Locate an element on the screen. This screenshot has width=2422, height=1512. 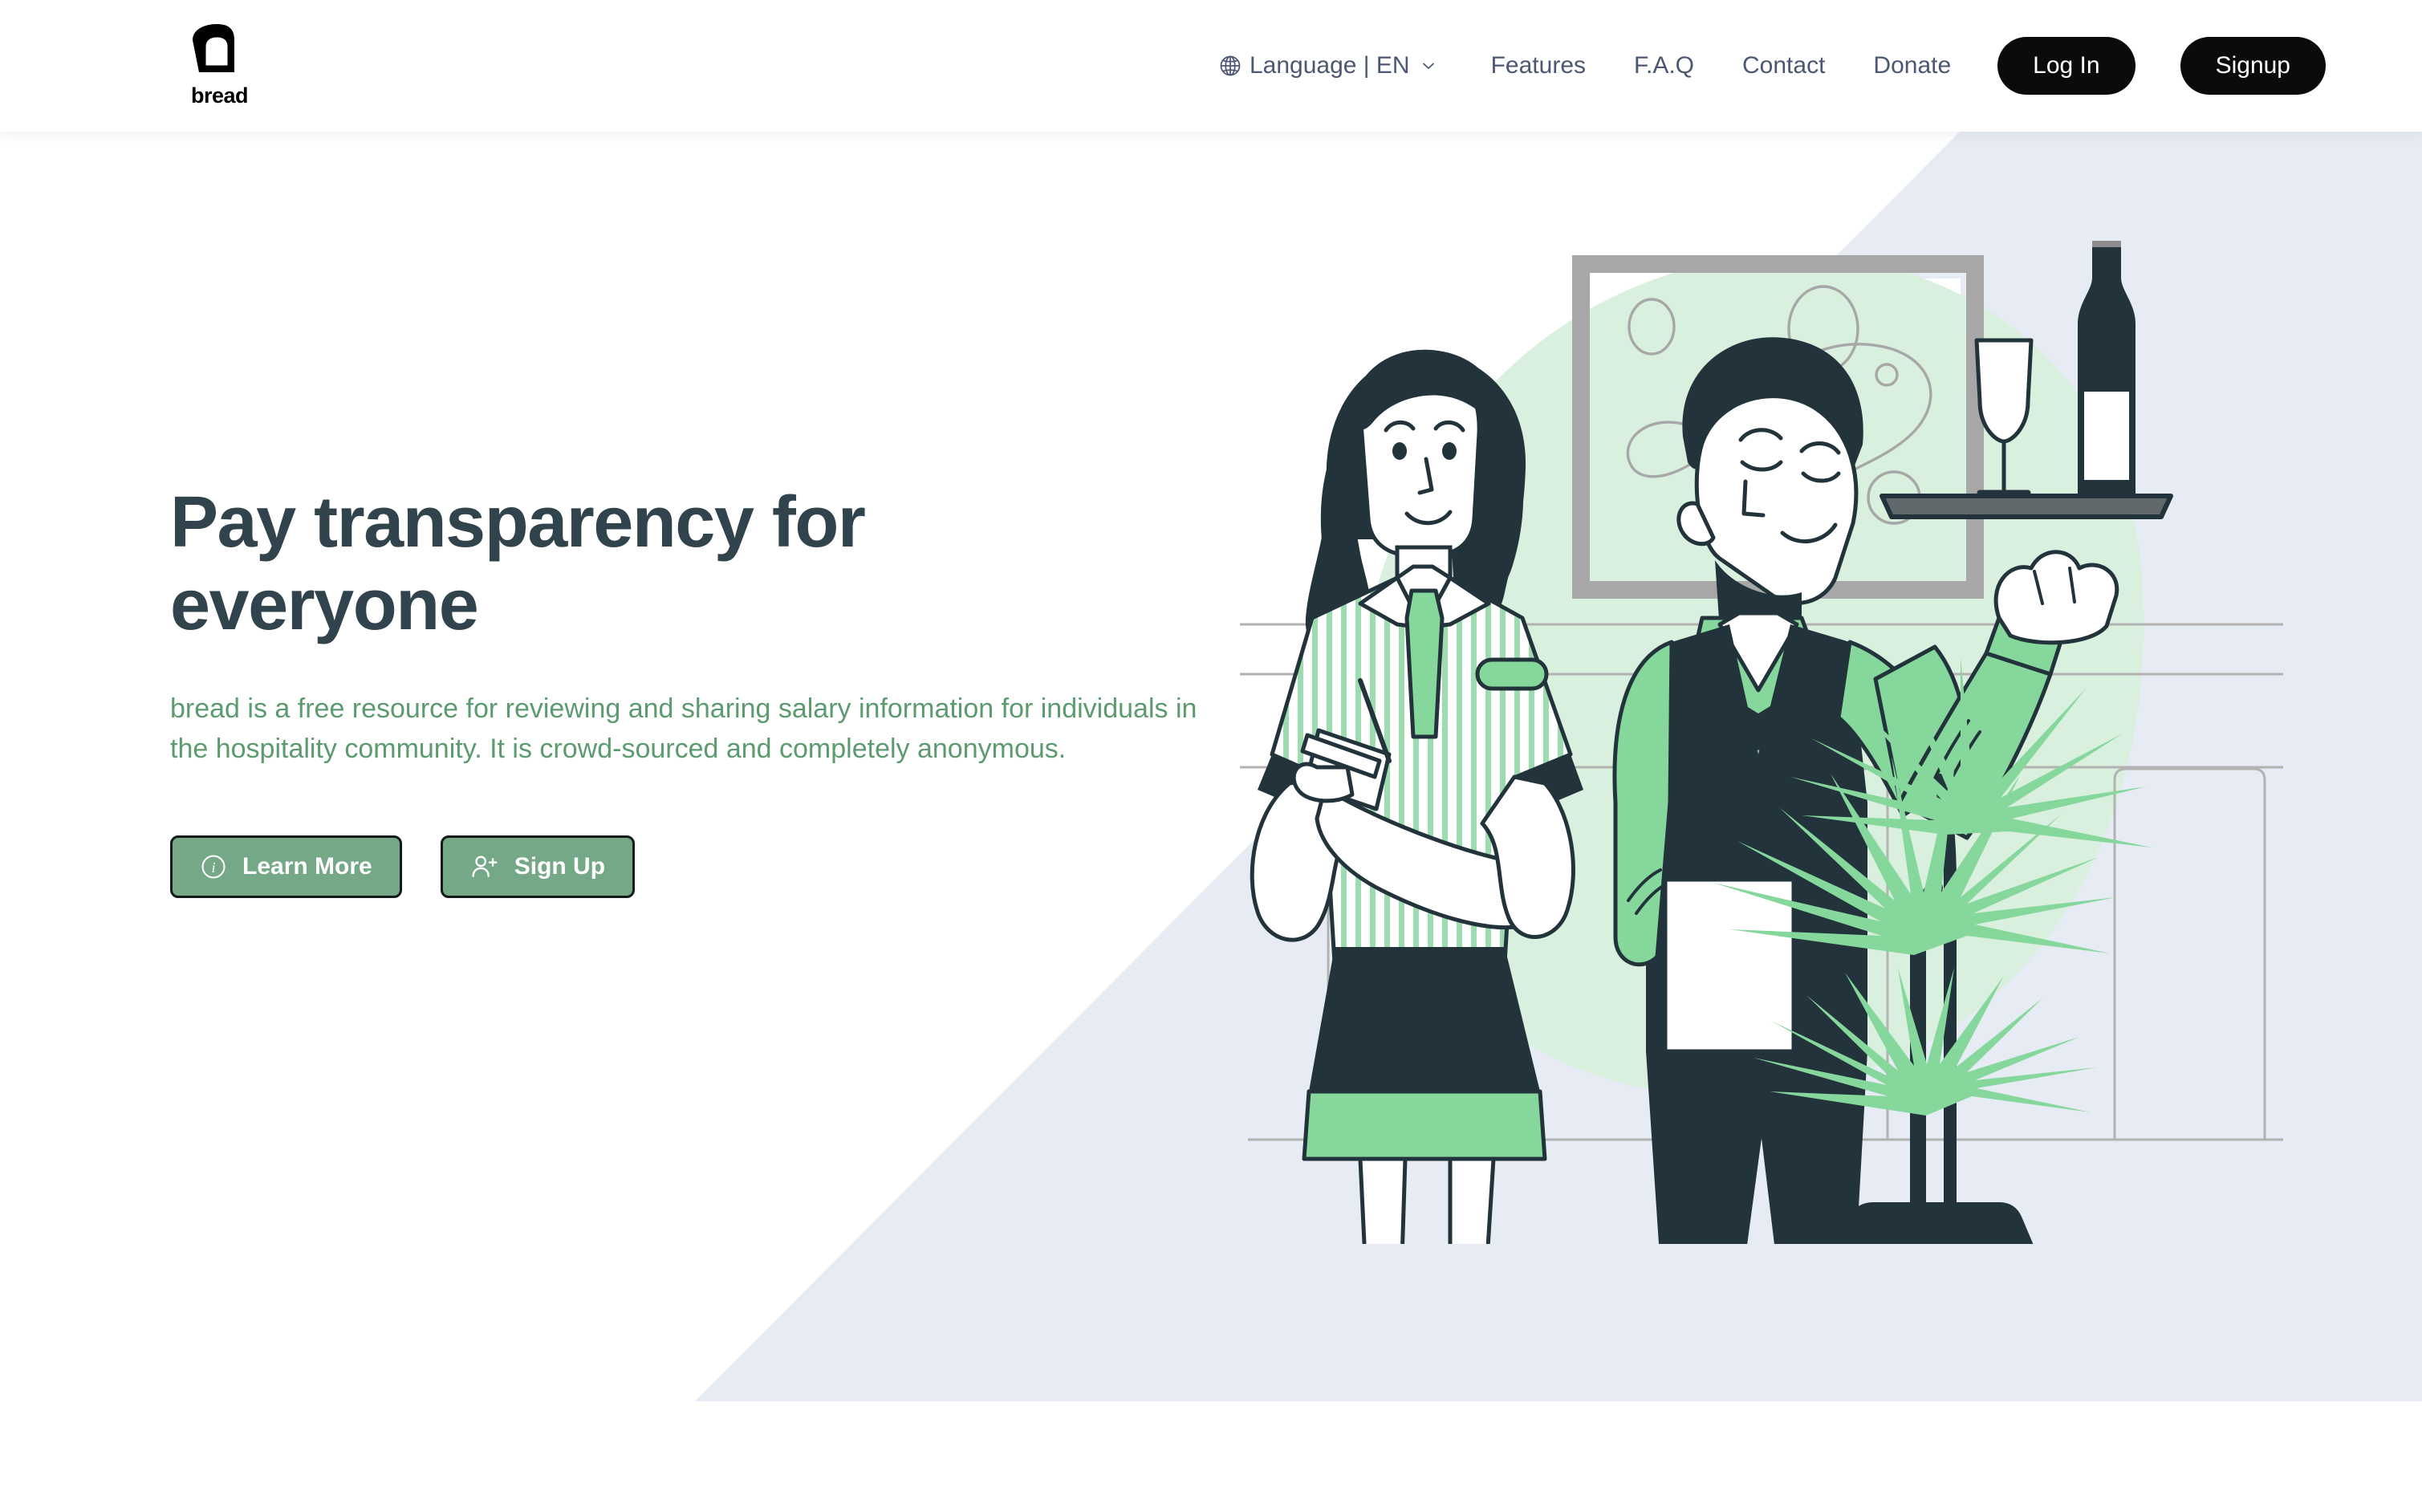
nav-link-faq: F.A.Q is located at coordinates (1664, 65).